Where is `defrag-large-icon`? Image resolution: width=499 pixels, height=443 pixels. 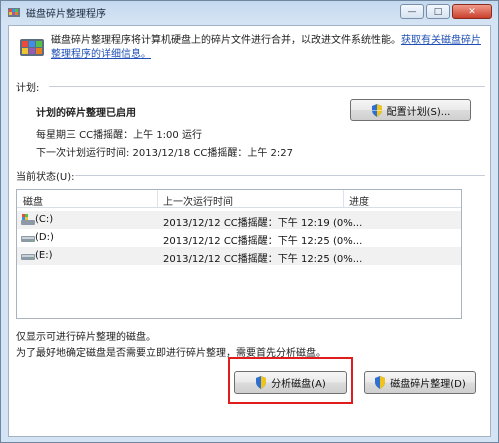 defrag-large-icon is located at coordinates (32, 47).